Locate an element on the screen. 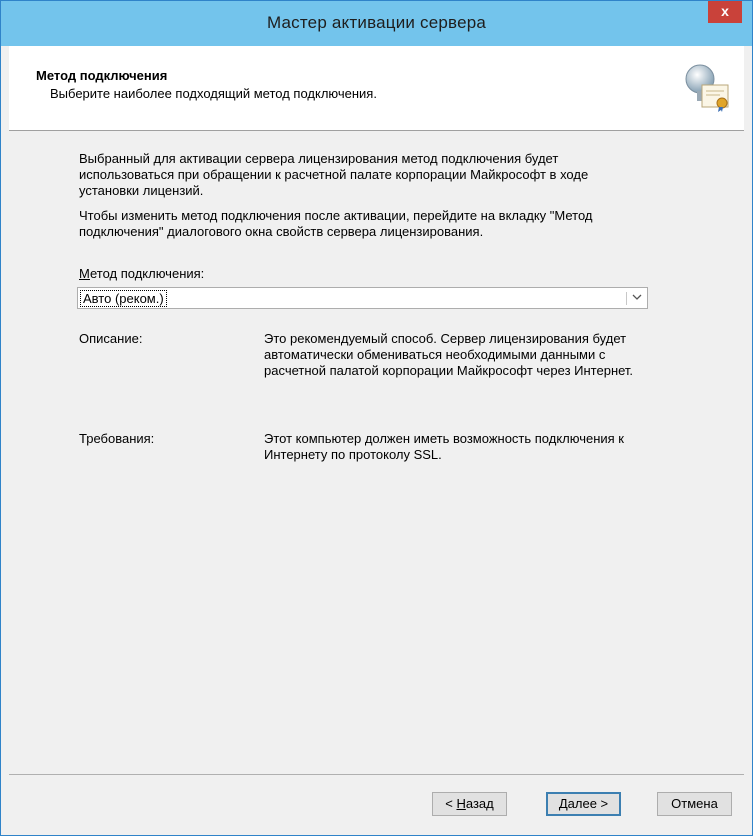  connection-method-select: Авто (реком.) is located at coordinates (362, 298).